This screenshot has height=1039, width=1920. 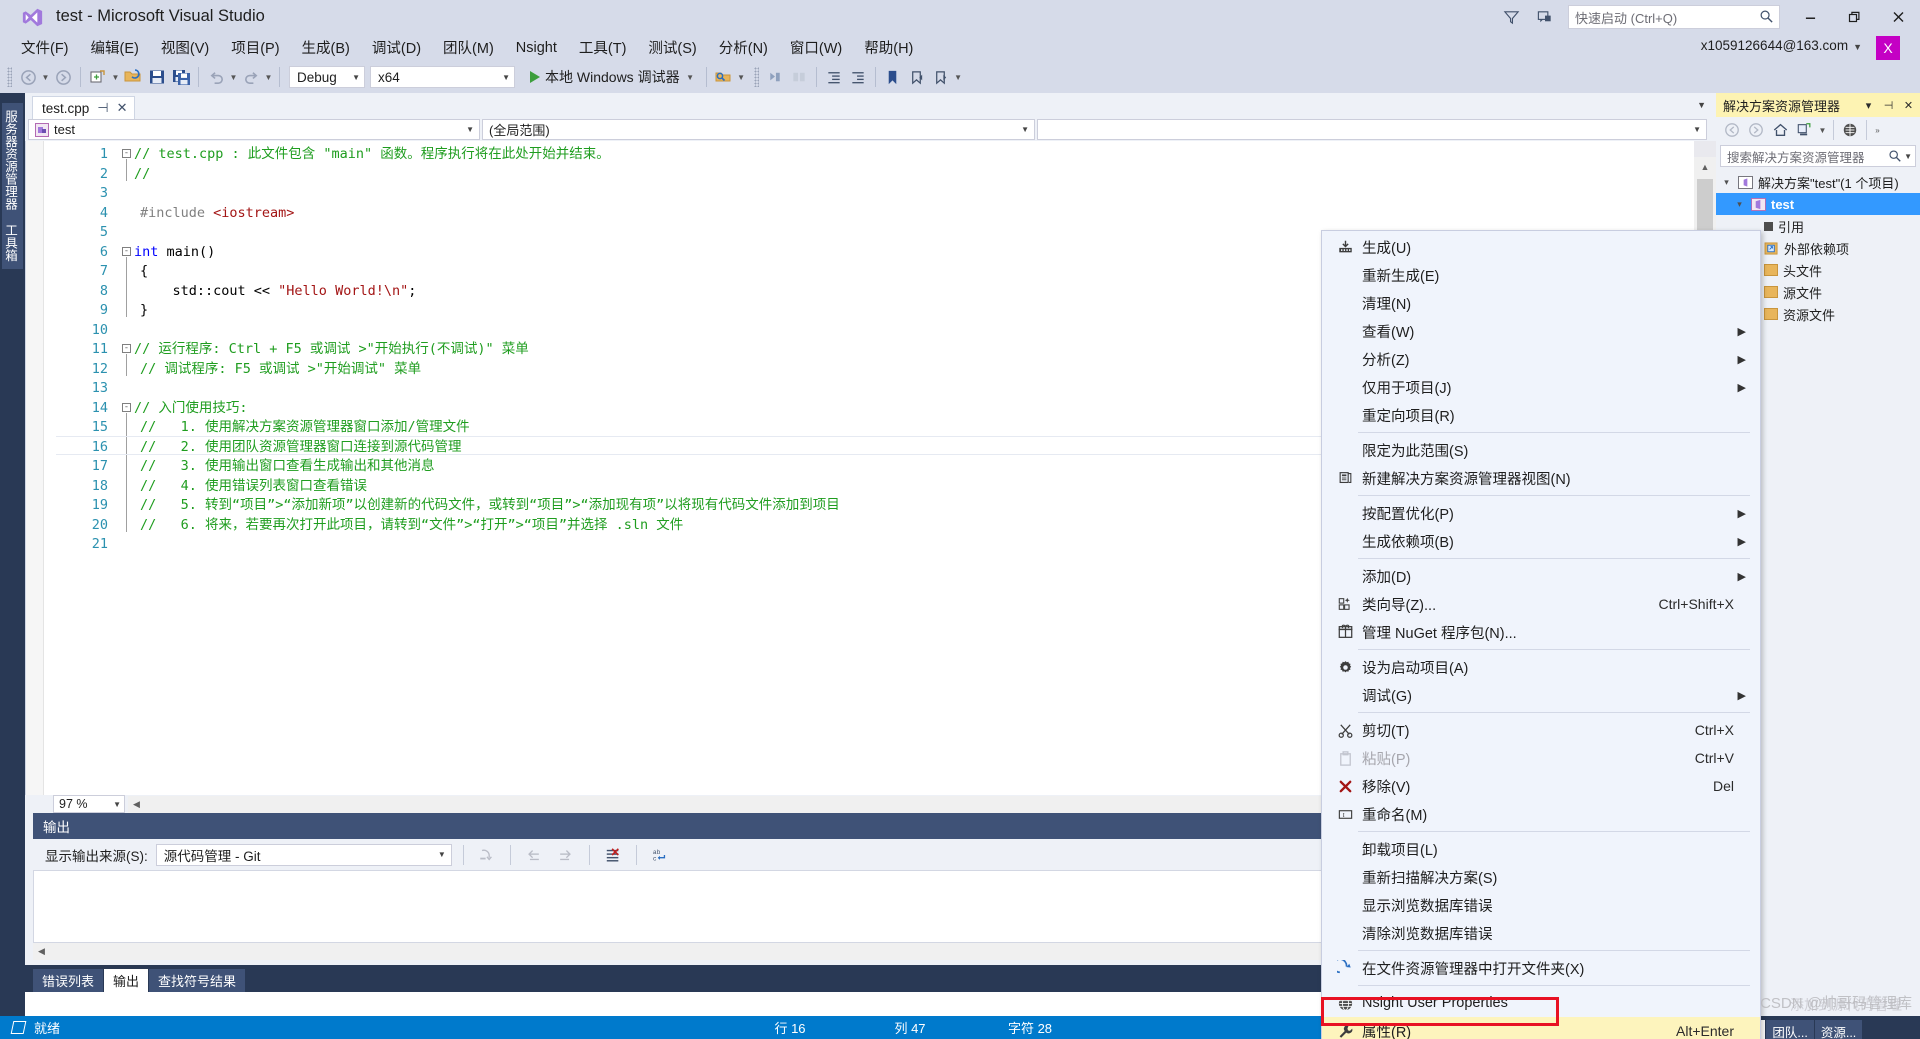 I want to click on menu-item-12: 帮助(H), so click(x=888, y=47).